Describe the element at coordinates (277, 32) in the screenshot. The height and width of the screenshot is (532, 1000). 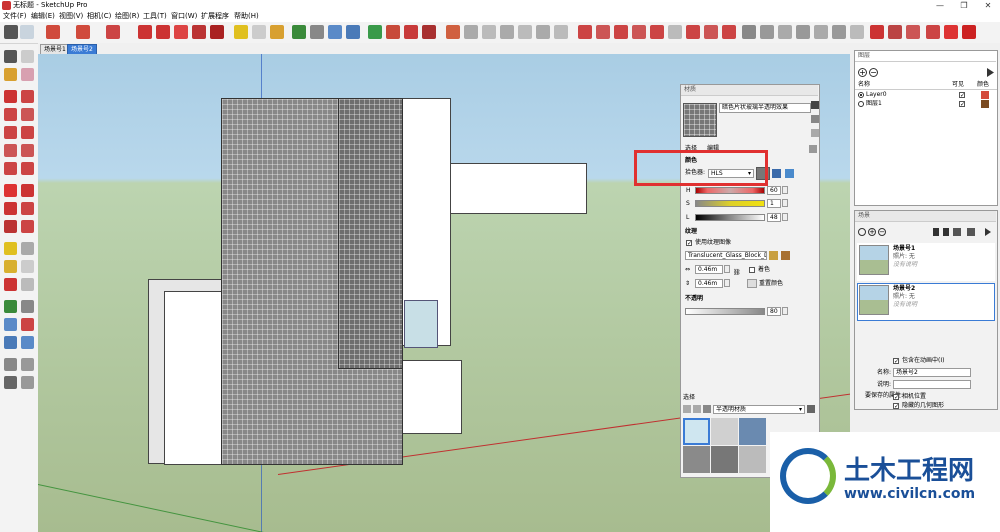
I see `paint-bucket-icon` at that location.